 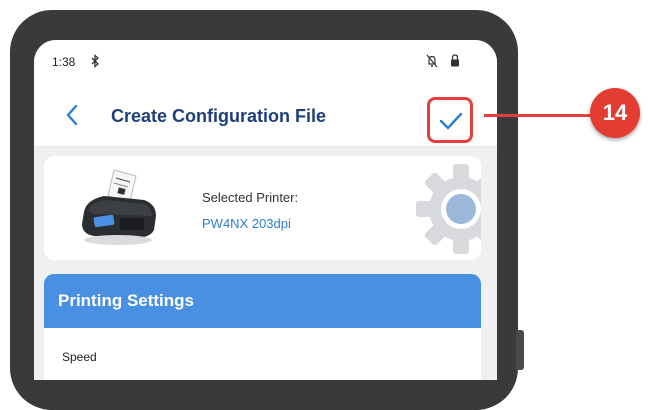 I want to click on lock-icon, so click(x=455, y=60).